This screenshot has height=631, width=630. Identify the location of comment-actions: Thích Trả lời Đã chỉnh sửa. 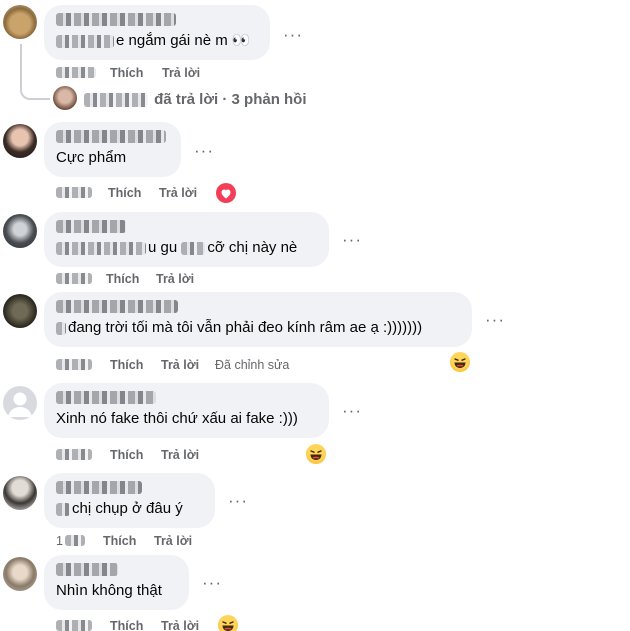
(206, 366).